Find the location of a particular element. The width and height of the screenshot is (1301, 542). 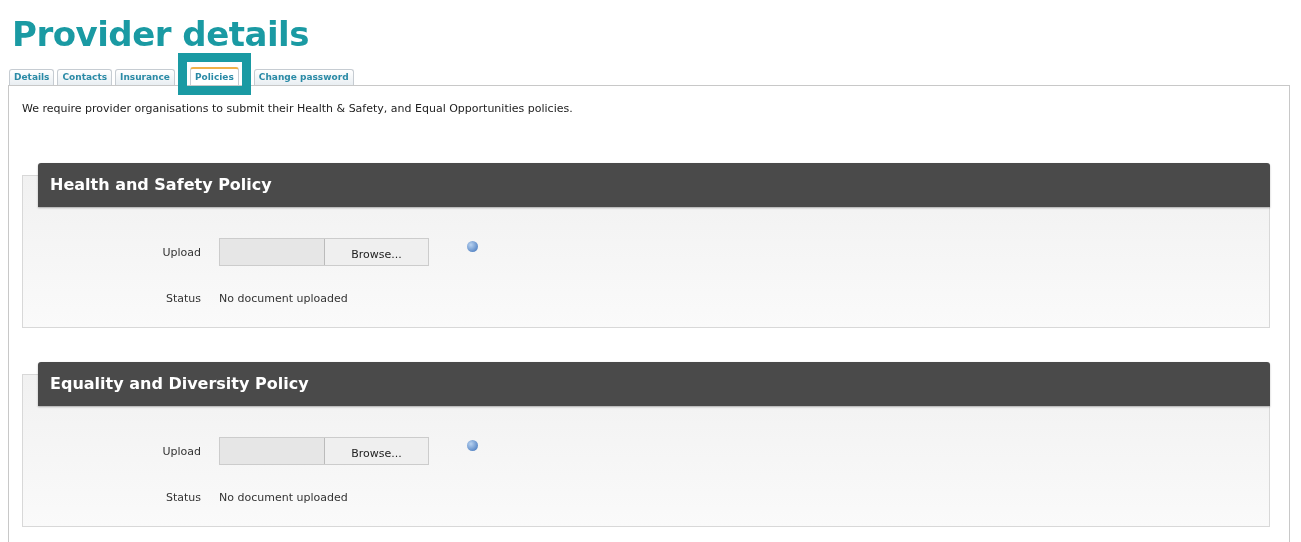

page-title: Provider details is located at coordinates (161, 34).